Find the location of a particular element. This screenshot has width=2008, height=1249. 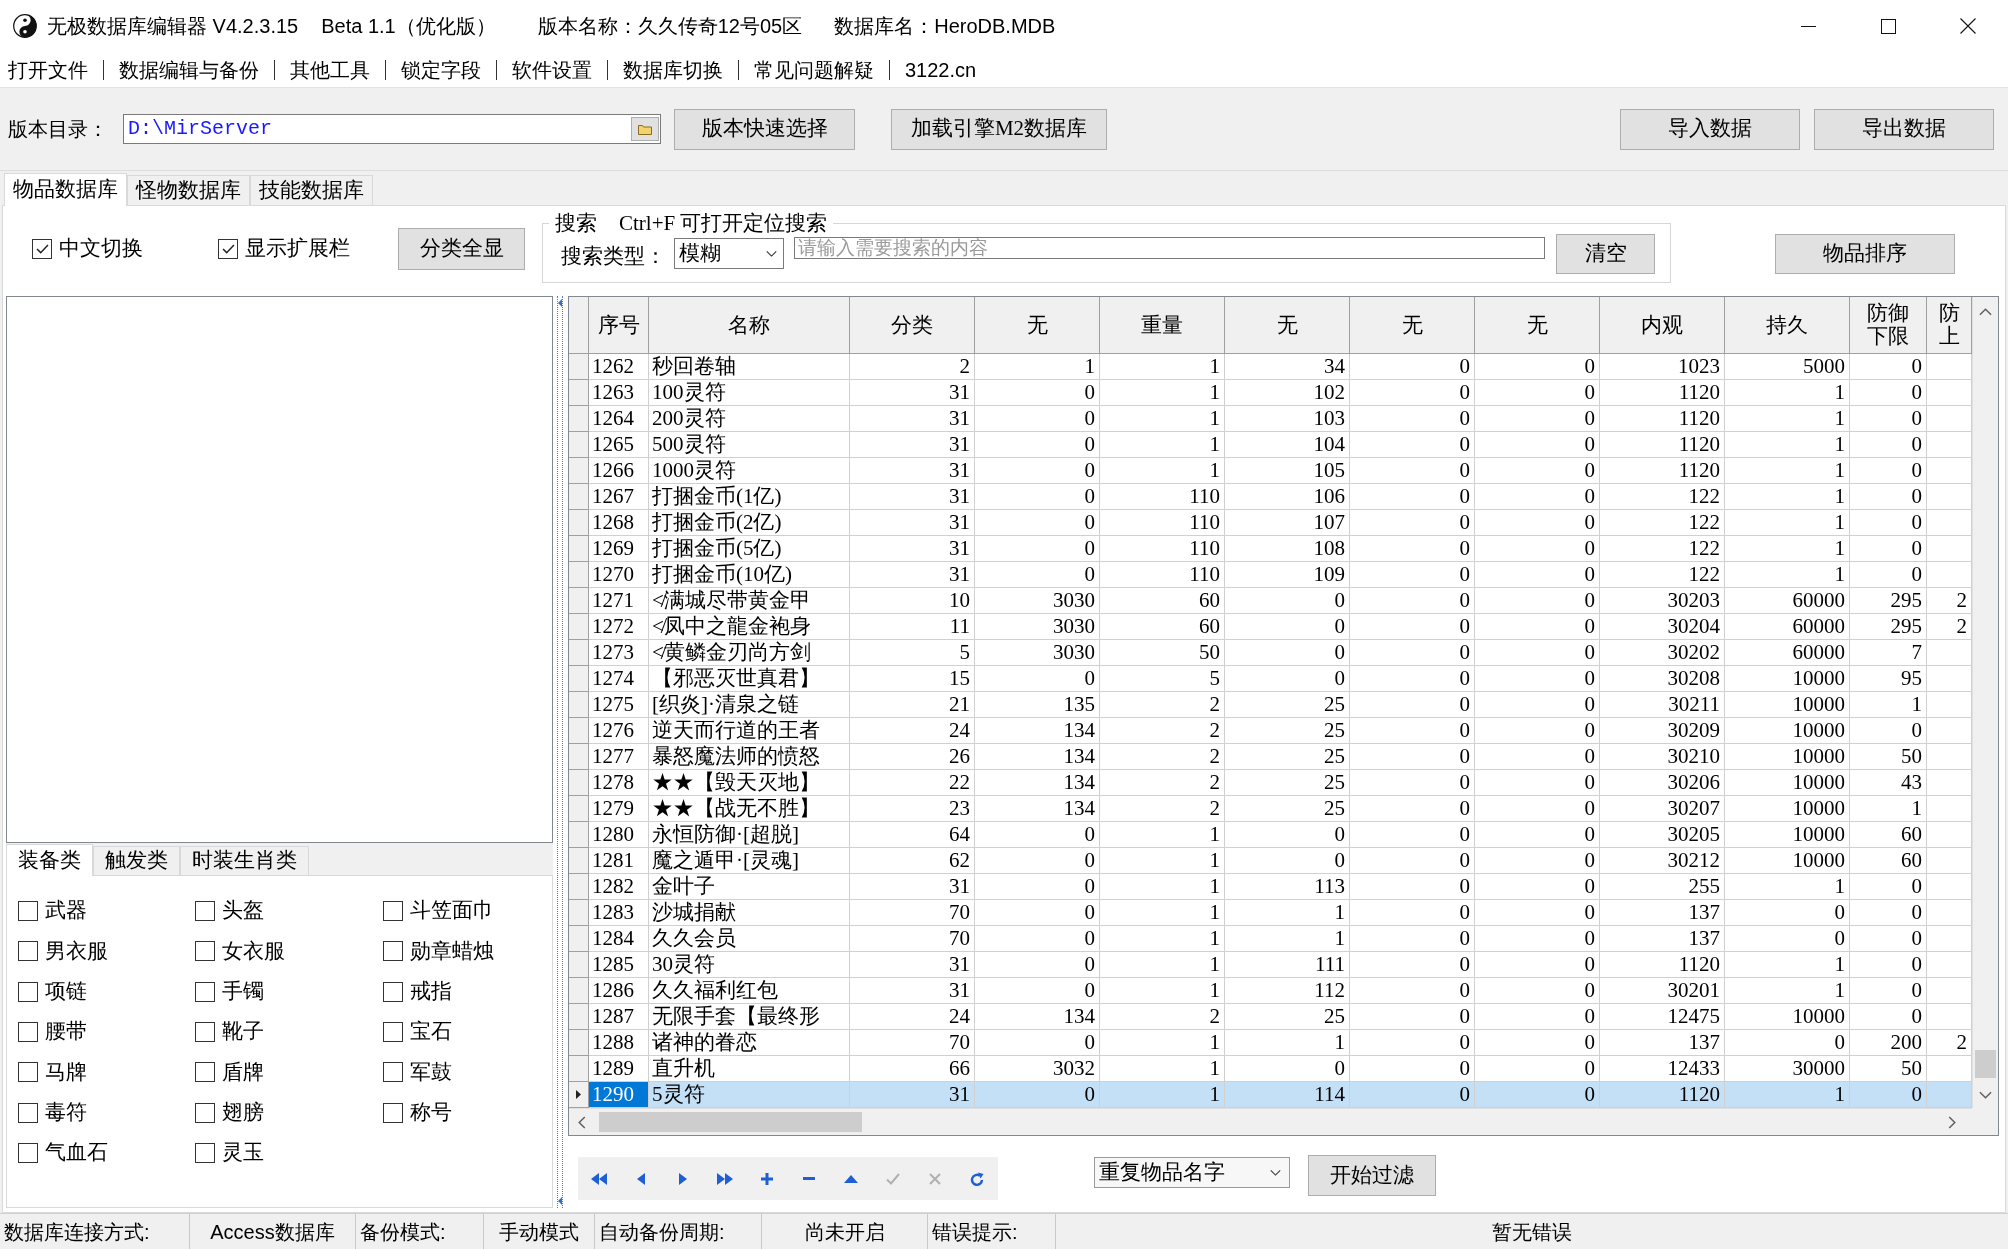

browse-button is located at coordinates (645, 129).